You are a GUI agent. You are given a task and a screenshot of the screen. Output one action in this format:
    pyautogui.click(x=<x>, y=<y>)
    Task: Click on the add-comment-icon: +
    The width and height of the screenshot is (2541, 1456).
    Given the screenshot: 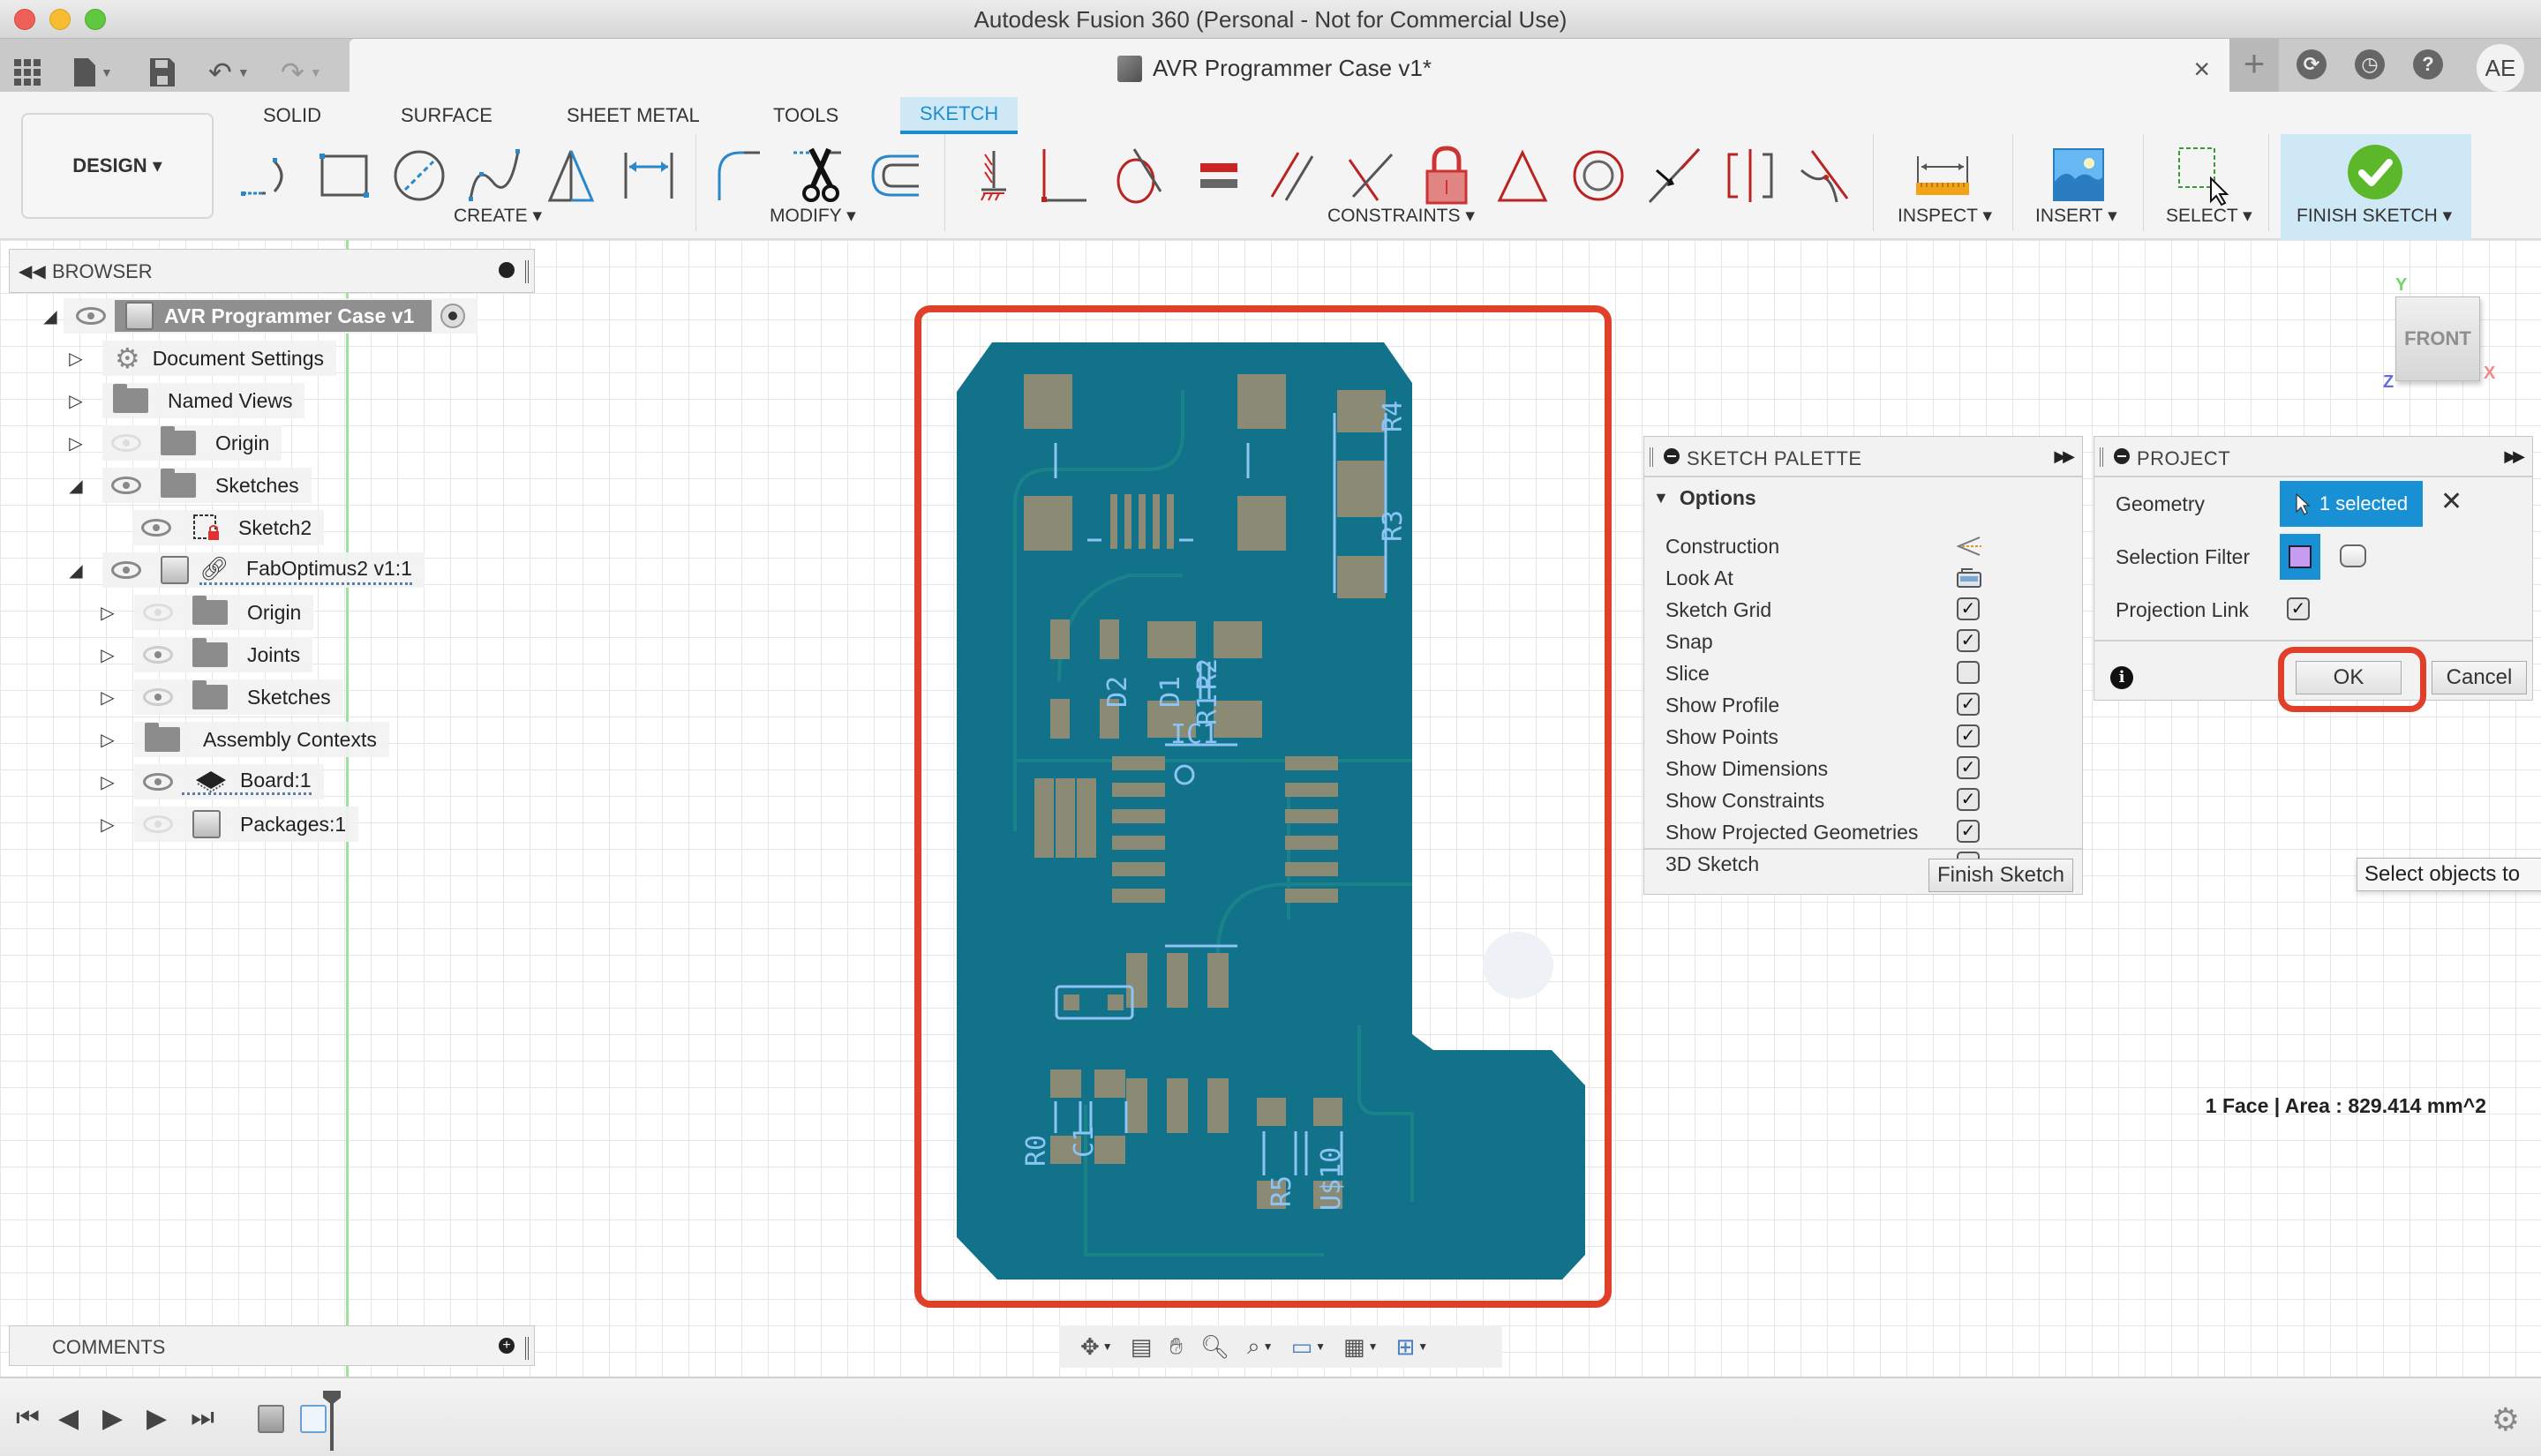 What is the action you would take?
    pyautogui.click(x=507, y=1346)
    